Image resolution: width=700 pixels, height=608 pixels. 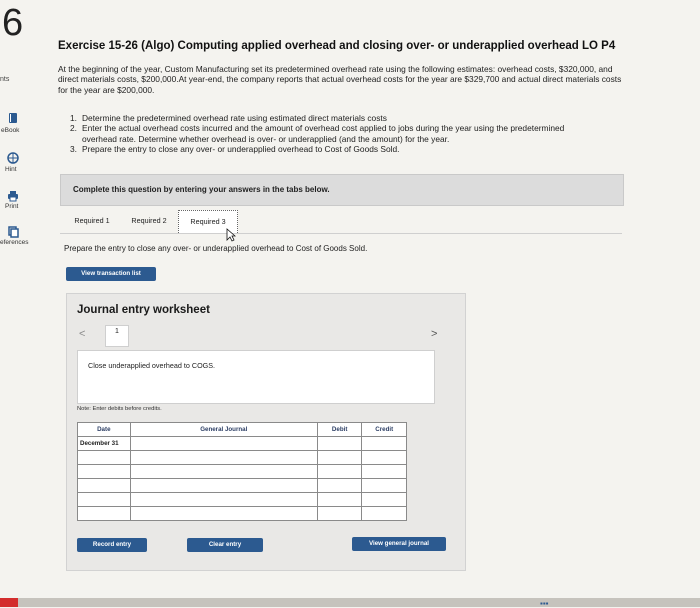 What do you see at coordinates (13, 158) in the screenshot?
I see `globe-icon` at bounding box center [13, 158].